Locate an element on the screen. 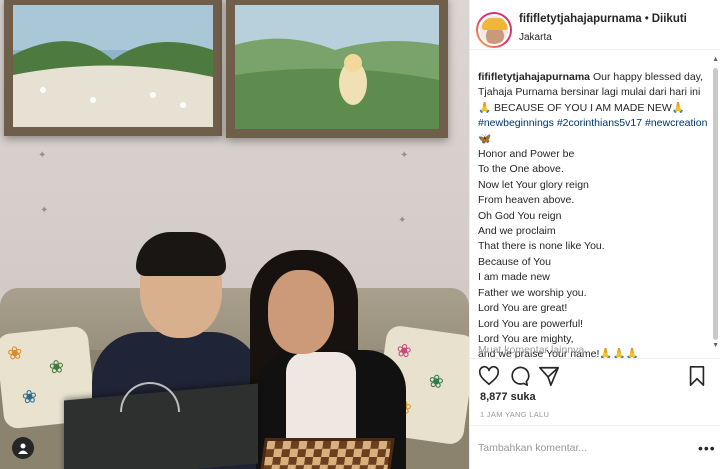  caption-line: Oh God You reign is located at coordinates (520, 215).